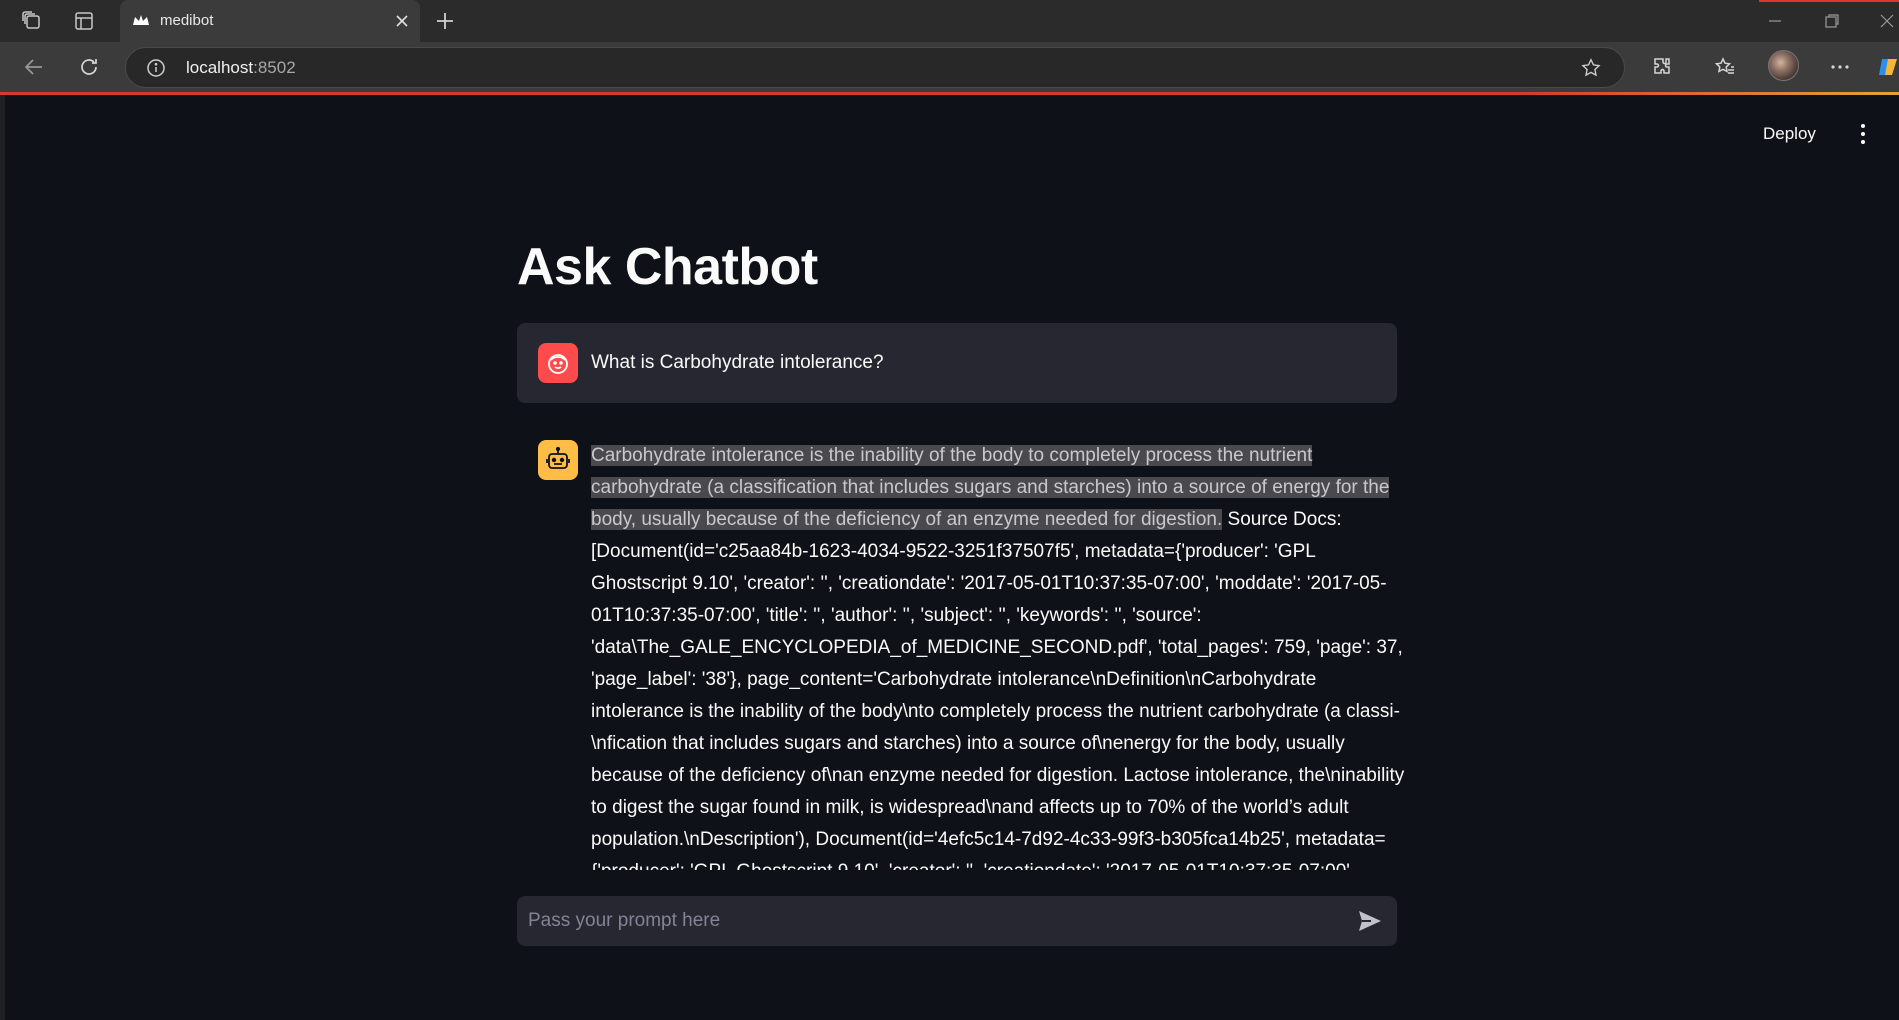 Image resolution: width=1899 pixels, height=1020 pixels. What do you see at coordinates (220, 67) in the screenshot?
I see `address-host: localhost` at bounding box center [220, 67].